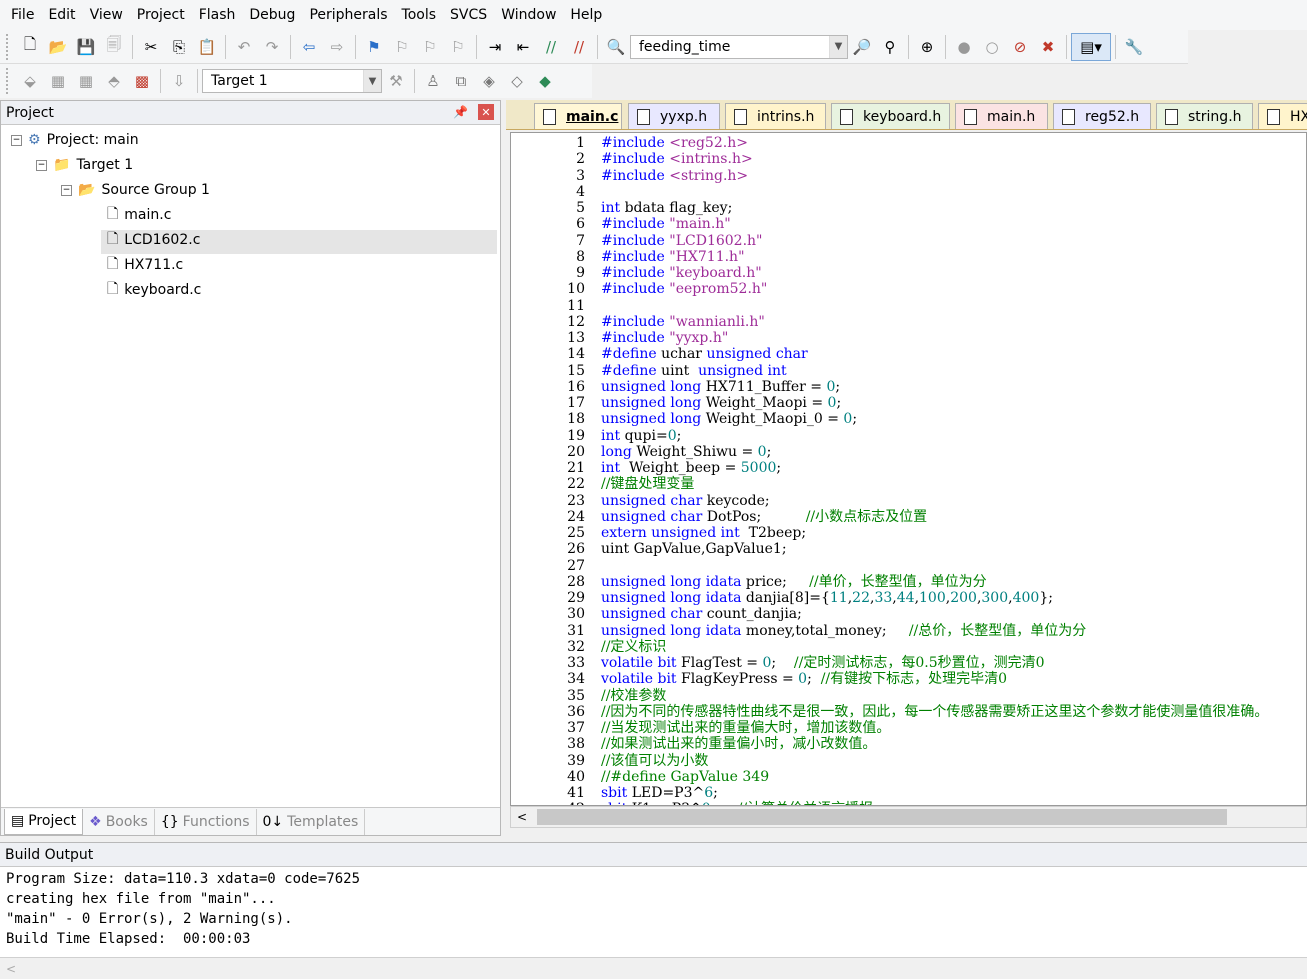 This screenshot has height=979, width=1307. I want to click on code-line: sbit LED=P3^6;, so click(659, 793).